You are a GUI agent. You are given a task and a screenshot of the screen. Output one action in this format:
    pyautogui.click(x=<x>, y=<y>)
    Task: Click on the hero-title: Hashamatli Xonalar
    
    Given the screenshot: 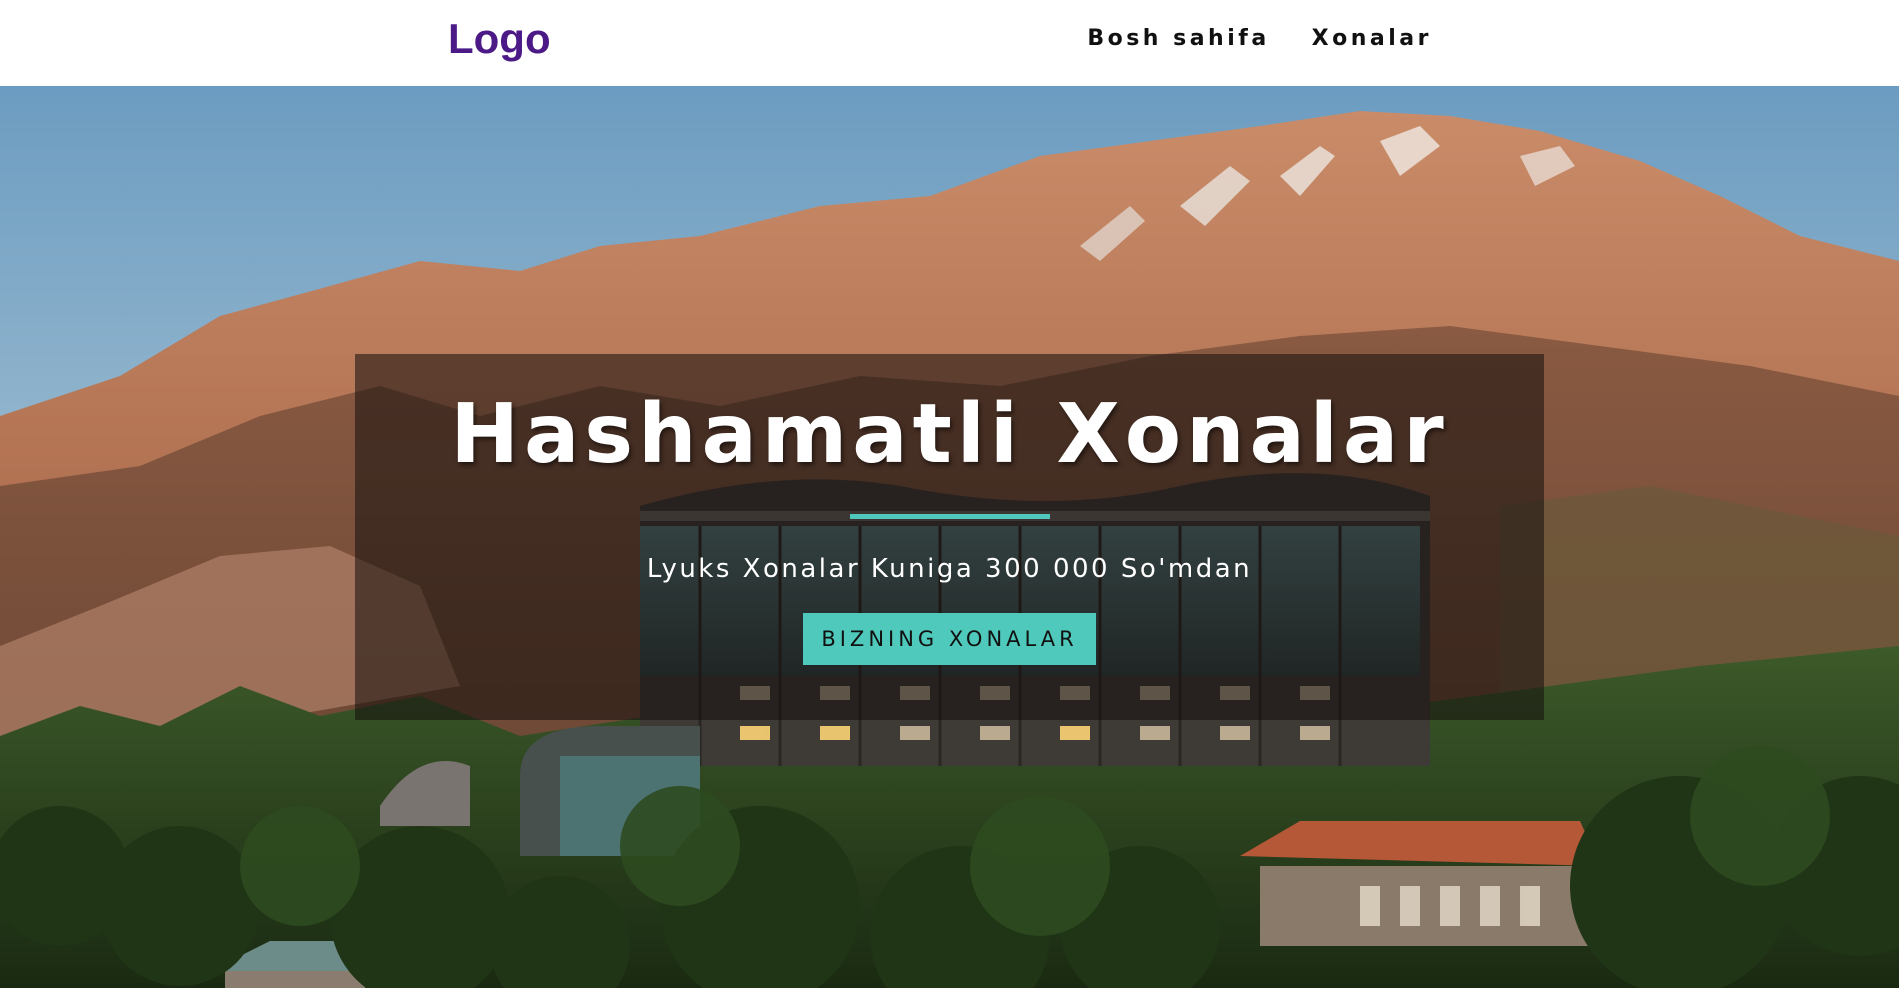 What is the action you would take?
    pyautogui.click(x=949, y=434)
    